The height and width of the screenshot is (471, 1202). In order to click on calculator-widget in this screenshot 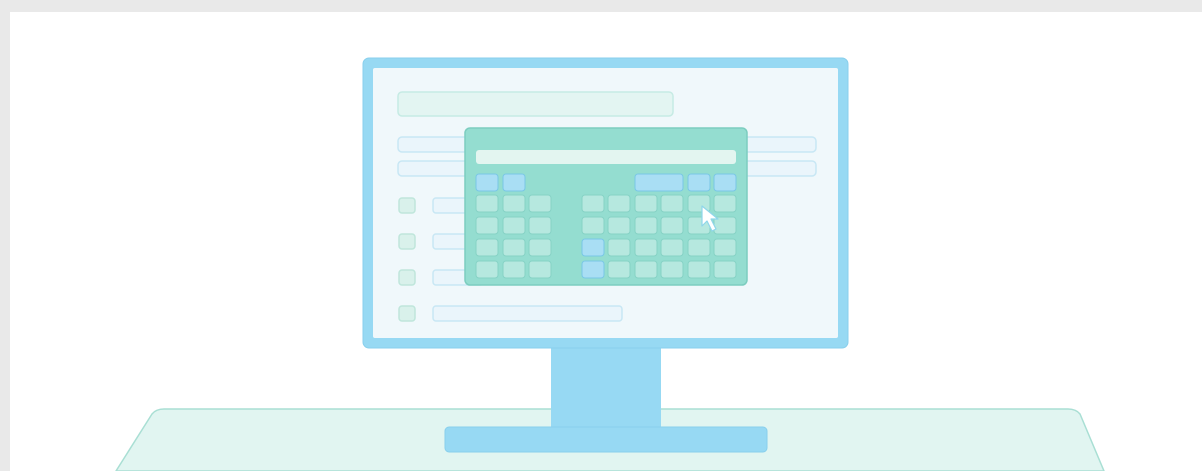, I will do `click(606, 206)`.